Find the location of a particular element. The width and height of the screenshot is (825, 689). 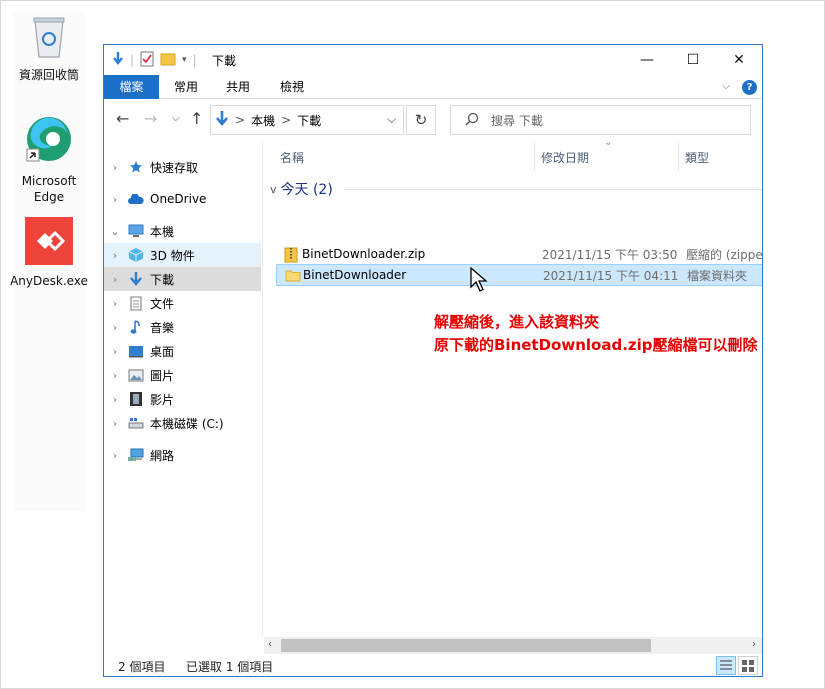

large-icons-view-button is located at coordinates (748, 665).